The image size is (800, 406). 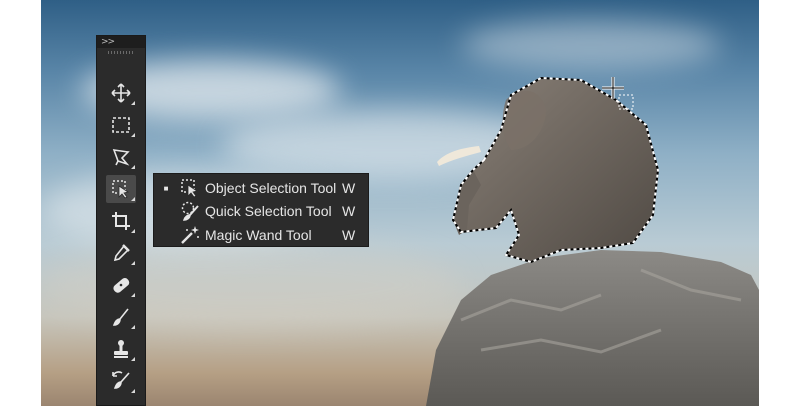 What do you see at coordinates (268, 211) in the screenshot?
I see `flyout-item-label: Quick Selection Tool` at bounding box center [268, 211].